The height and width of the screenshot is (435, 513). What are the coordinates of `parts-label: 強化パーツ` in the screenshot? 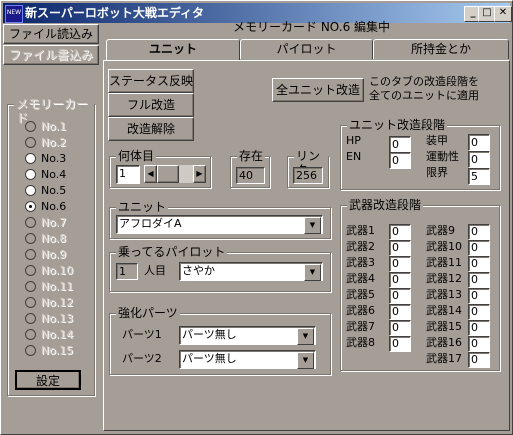 It's located at (148, 313).